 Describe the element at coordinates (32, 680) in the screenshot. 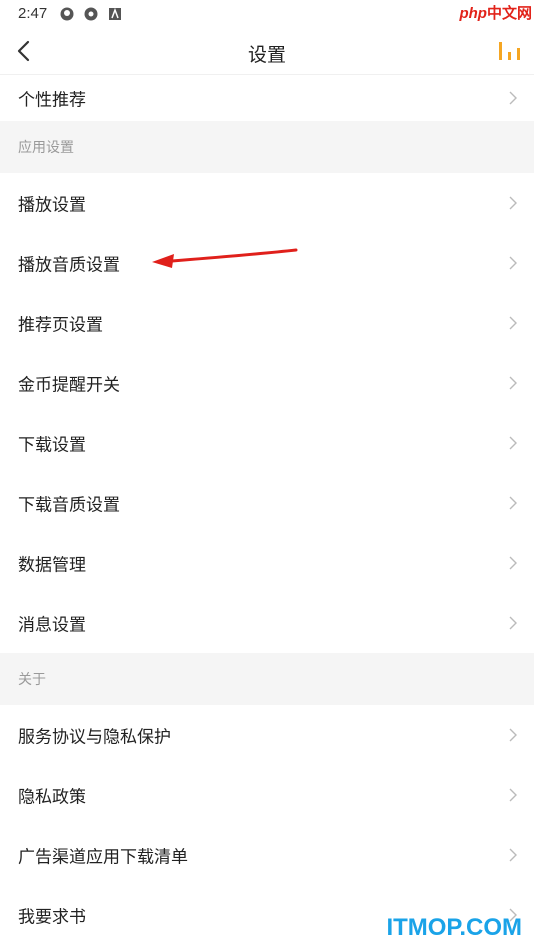

I see `section-label: 关于` at that location.